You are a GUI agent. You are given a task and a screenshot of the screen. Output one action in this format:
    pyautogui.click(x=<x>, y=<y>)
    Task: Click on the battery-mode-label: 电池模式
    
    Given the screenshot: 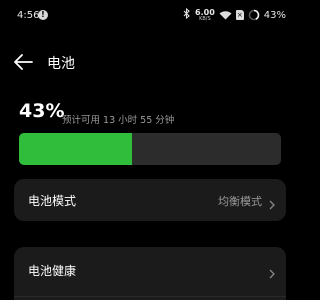 What is the action you would take?
    pyautogui.click(x=52, y=201)
    